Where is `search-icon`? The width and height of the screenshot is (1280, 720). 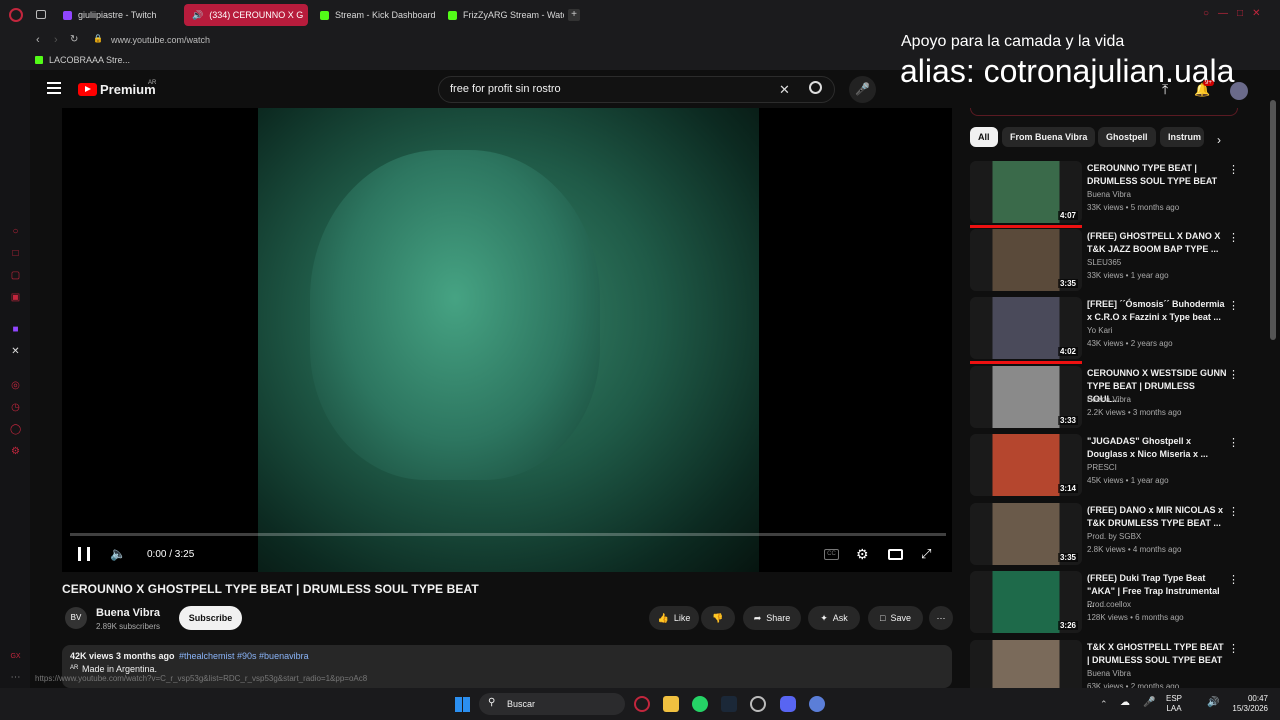
search-icon is located at coordinates (815, 87).